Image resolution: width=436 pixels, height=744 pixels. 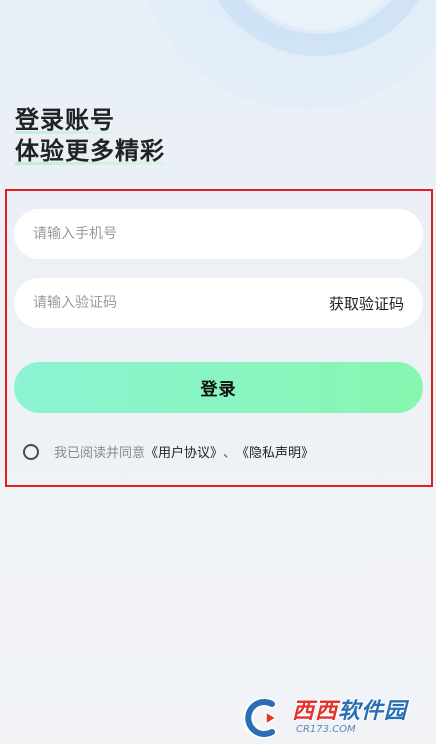 What do you see at coordinates (90, 120) in the screenshot?
I see `heading-line-1: 登录账号` at bounding box center [90, 120].